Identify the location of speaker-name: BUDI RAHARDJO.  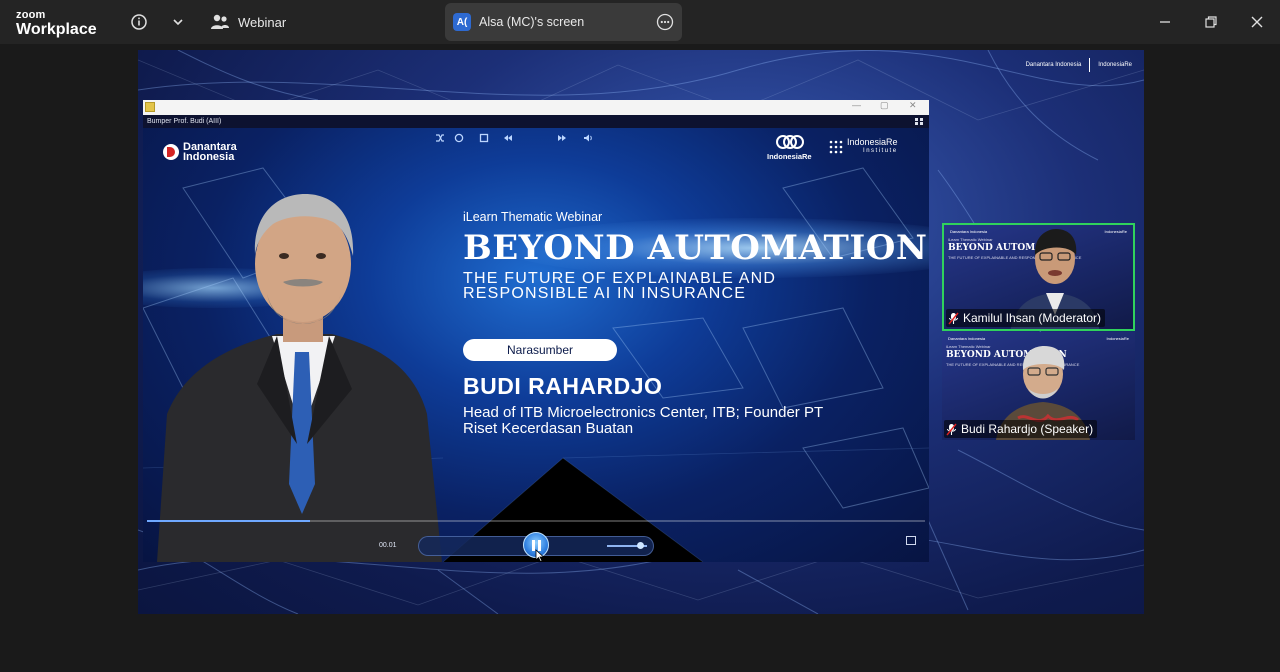
(563, 386).